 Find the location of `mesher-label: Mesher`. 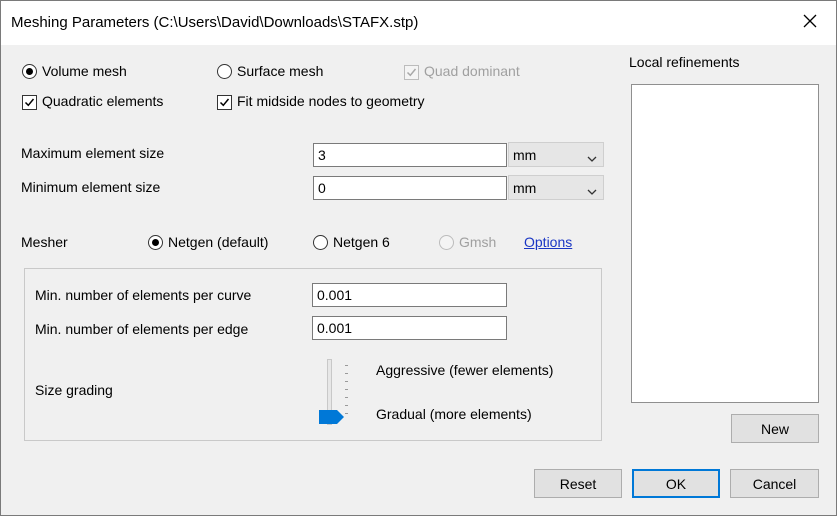

mesher-label: Mesher is located at coordinates (44, 242).